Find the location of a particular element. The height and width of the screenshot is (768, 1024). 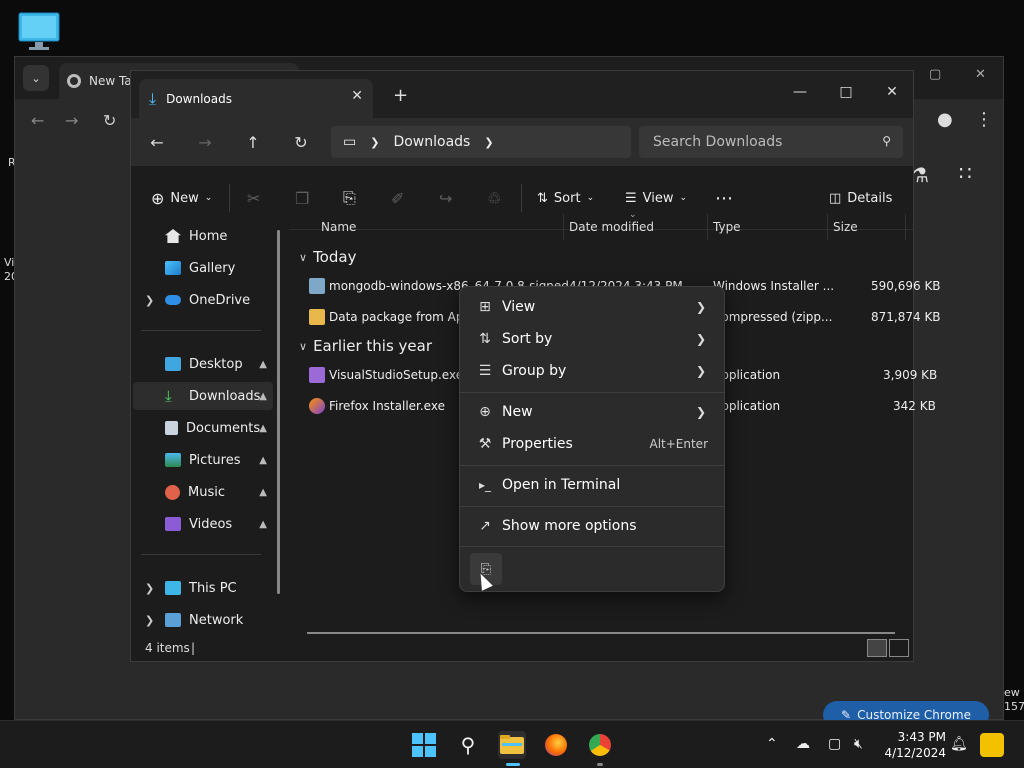

group-header-today: ∨ Today is located at coordinates (327, 257).